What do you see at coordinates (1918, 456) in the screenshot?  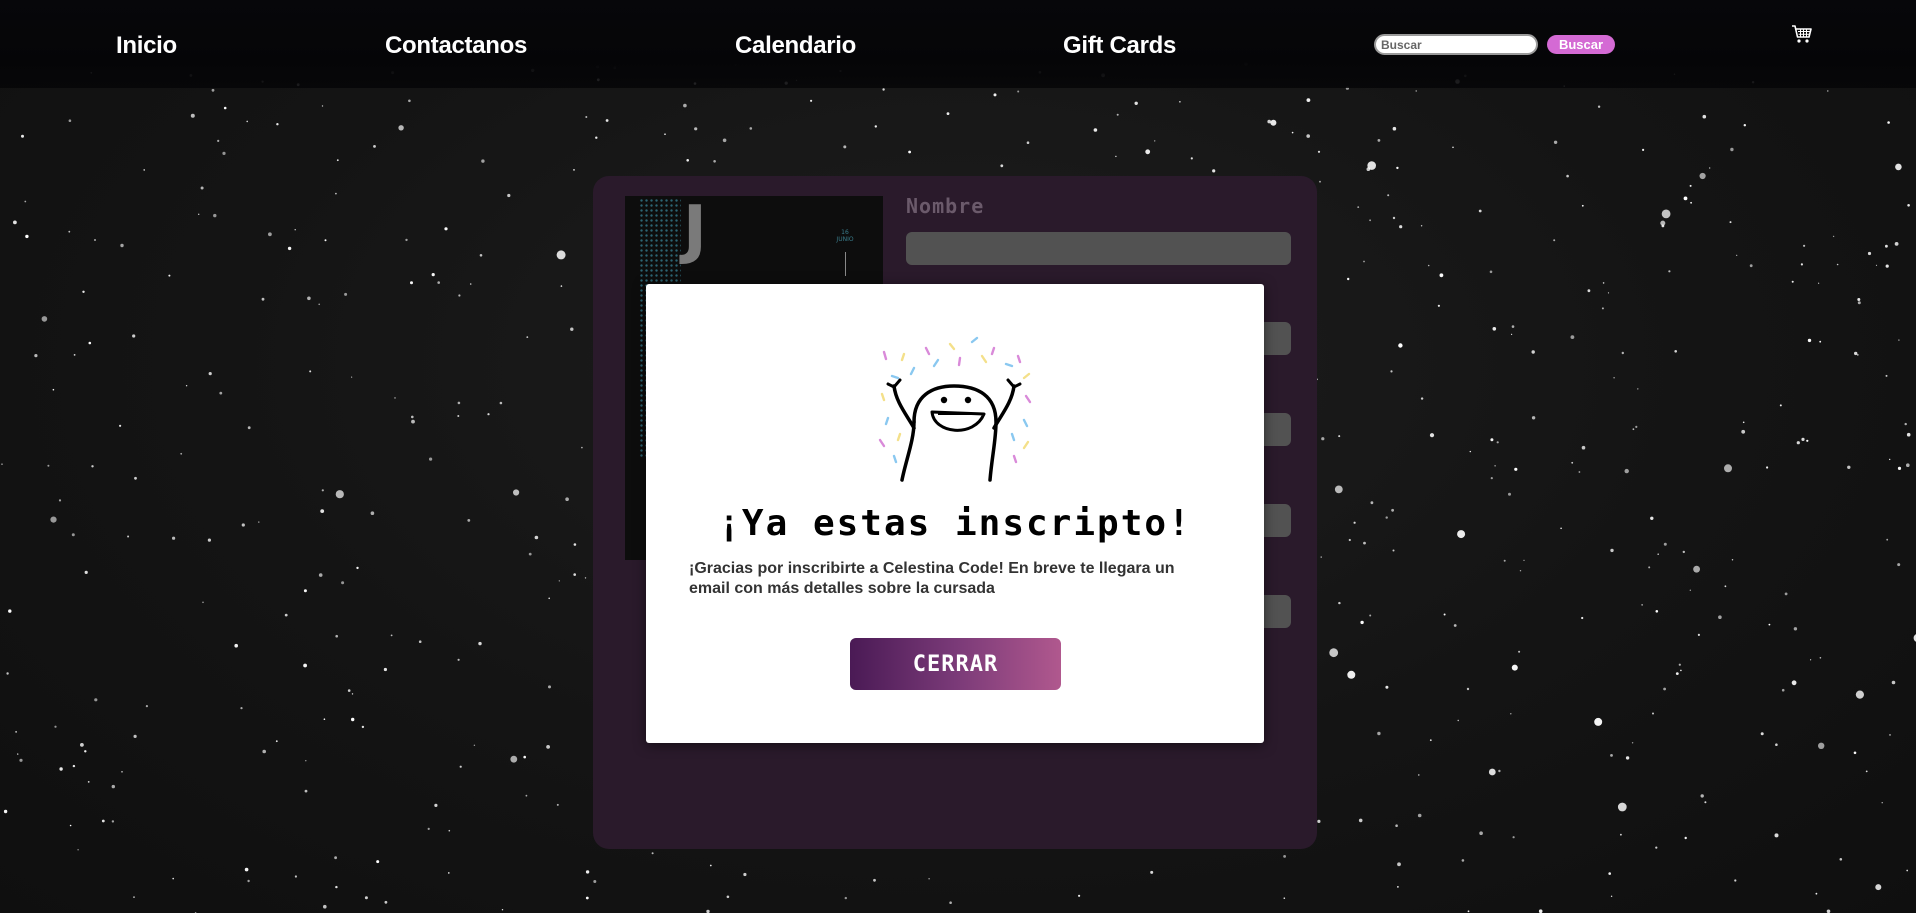 I see `scrollbar-edge` at bounding box center [1918, 456].